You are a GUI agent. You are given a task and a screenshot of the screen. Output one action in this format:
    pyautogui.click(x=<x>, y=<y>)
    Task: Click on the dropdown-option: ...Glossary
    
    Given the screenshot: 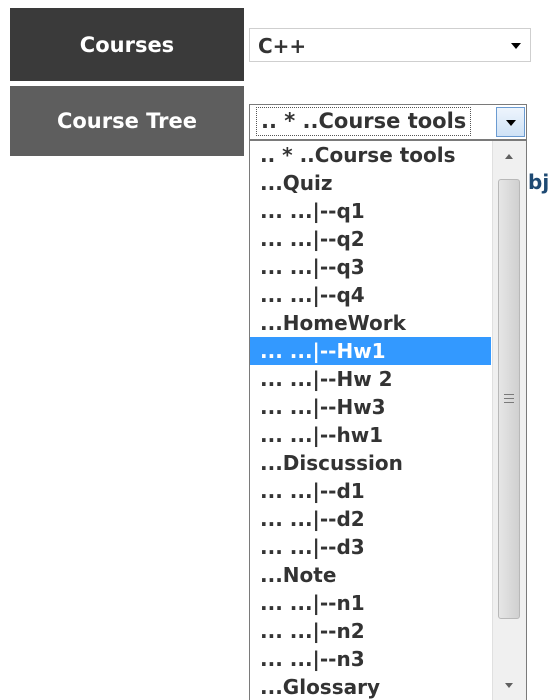 What is the action you would take?
    pyautogui.click(x=370, y=686)
    